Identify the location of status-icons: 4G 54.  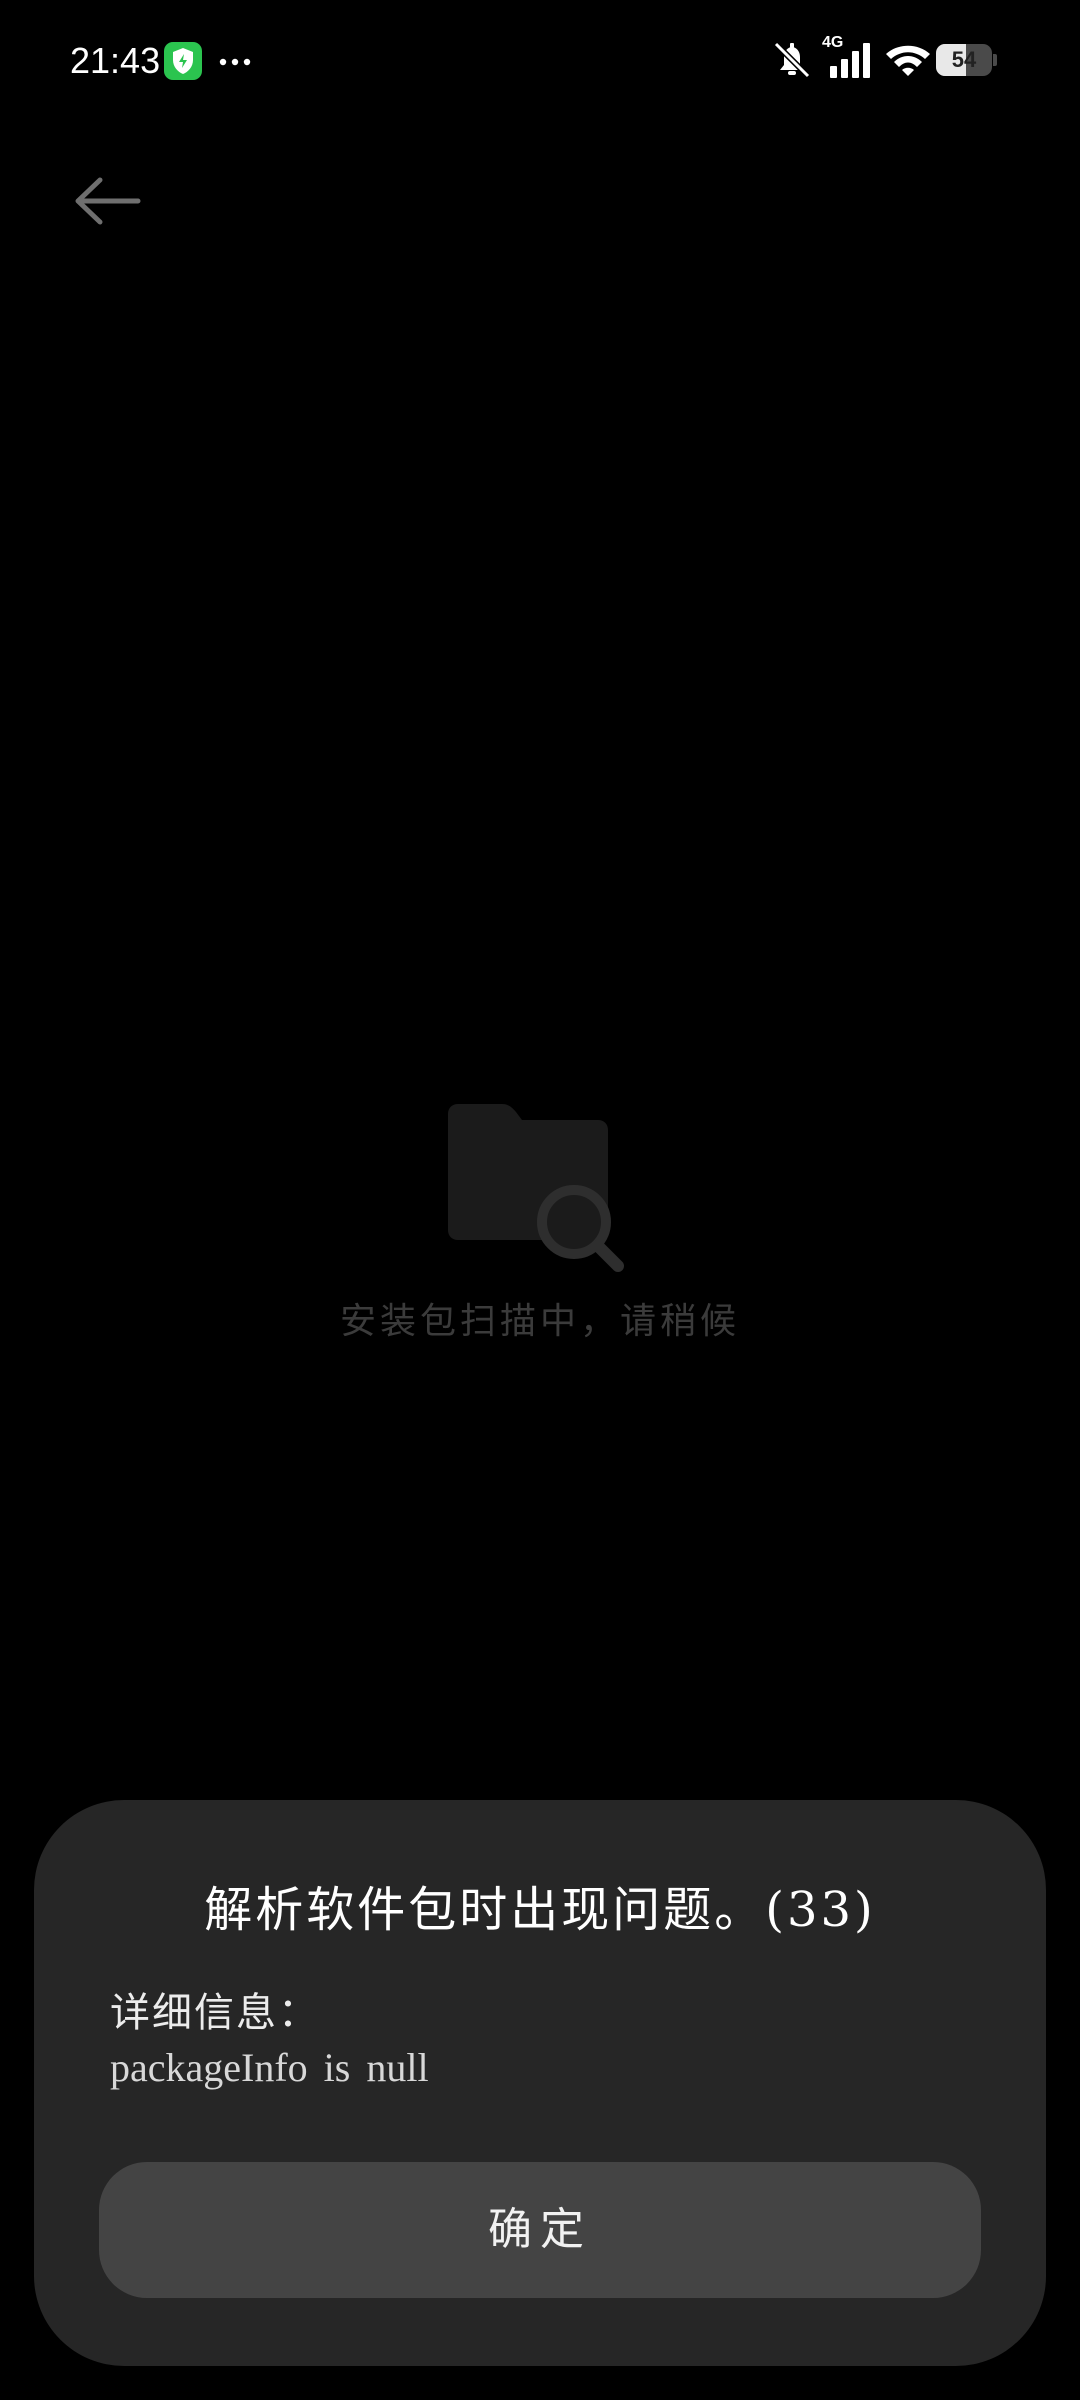
(890, 59).